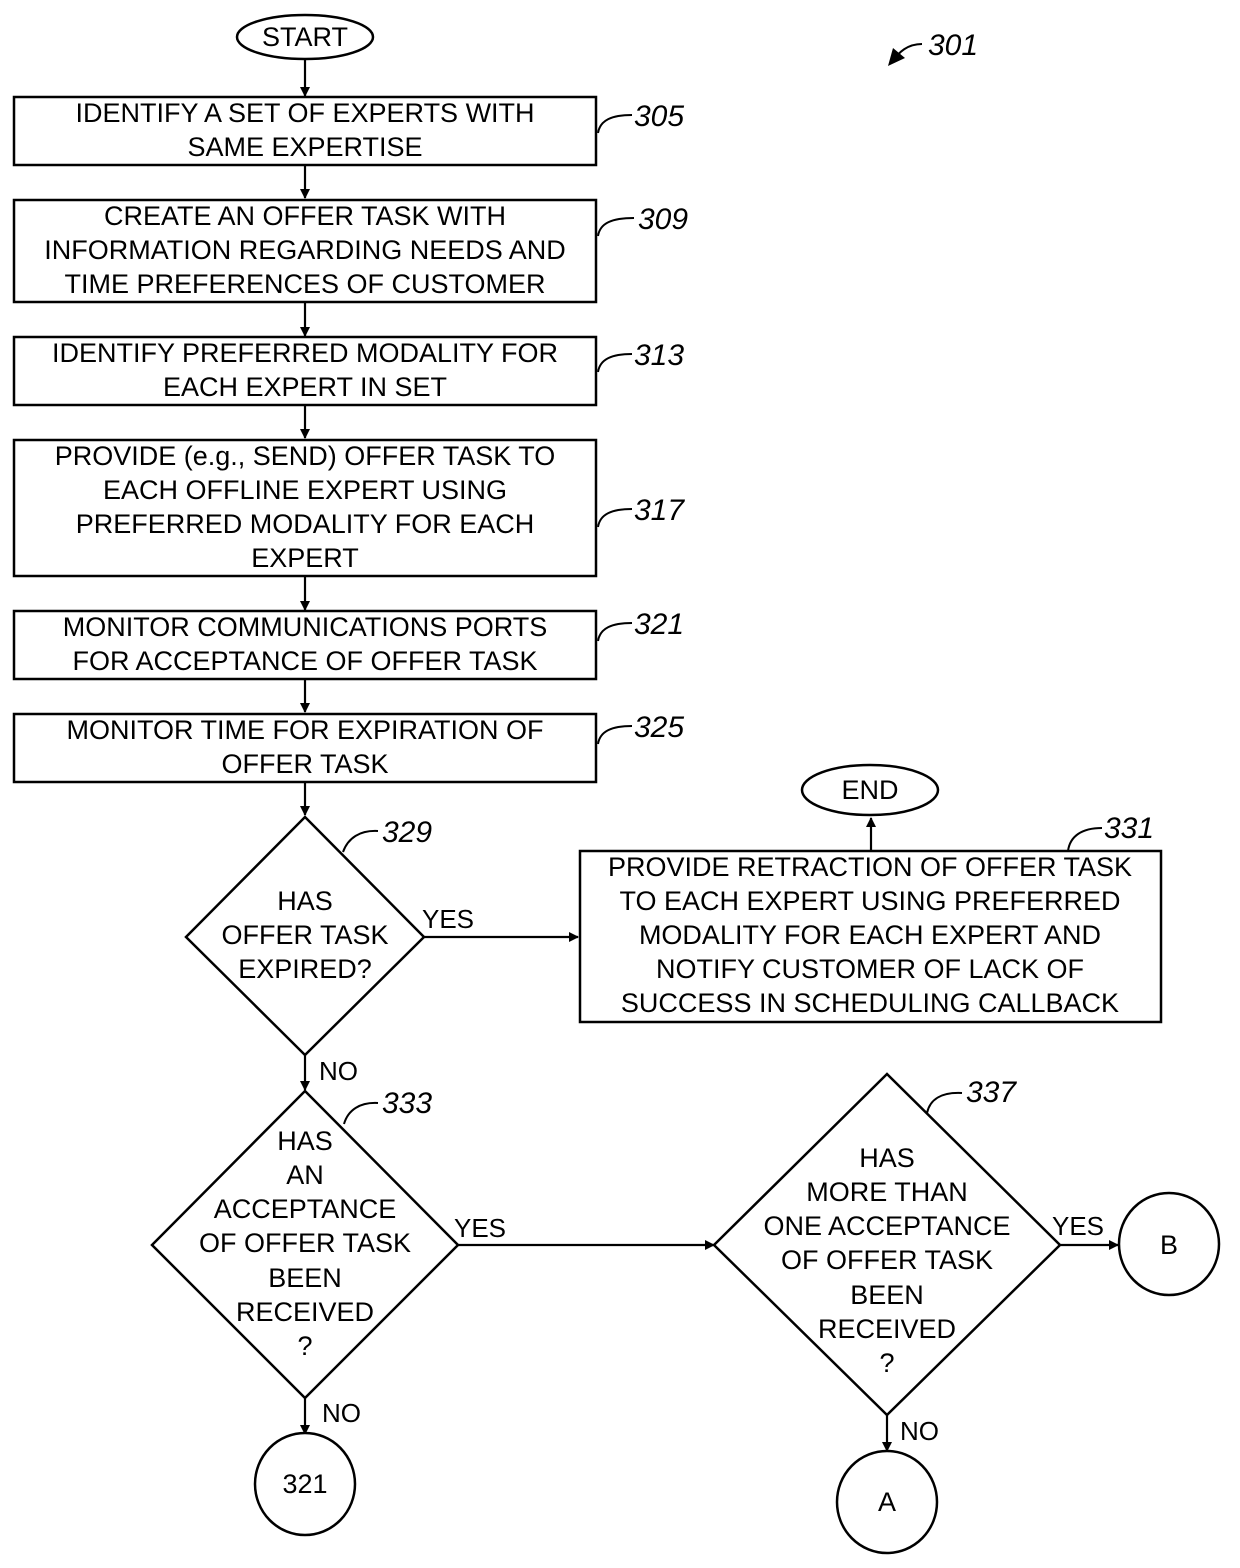 The width and height of the screenshot is (1240, 1568). Describe the element at coordinates (305, 1209) in the screenshot. I see `decision-333-line-3: ACCEPTANCE` at that location.